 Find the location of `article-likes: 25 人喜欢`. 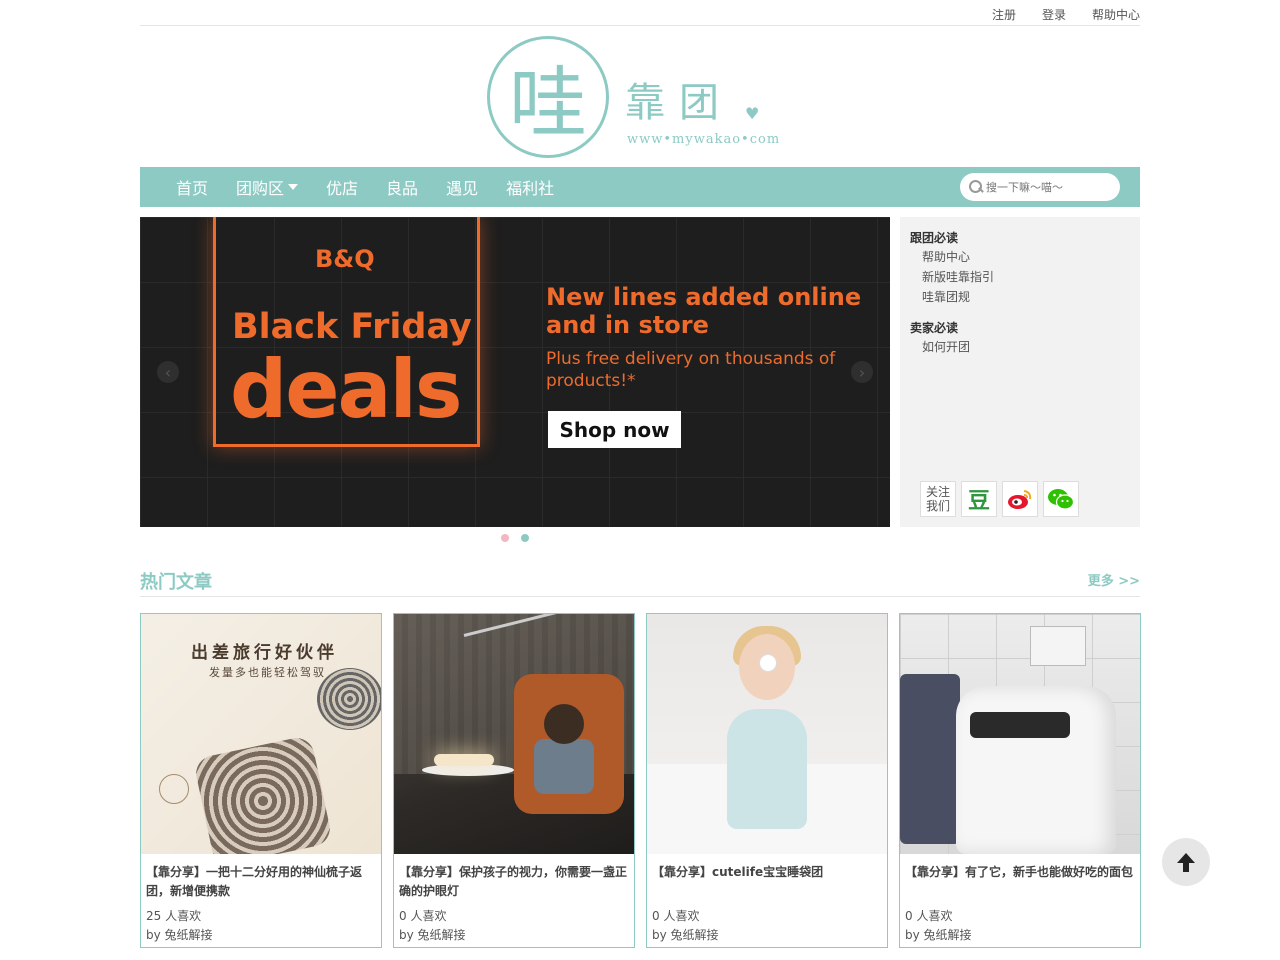

article-likes: 25 人喜欢 is located at coordinates (174, 916).